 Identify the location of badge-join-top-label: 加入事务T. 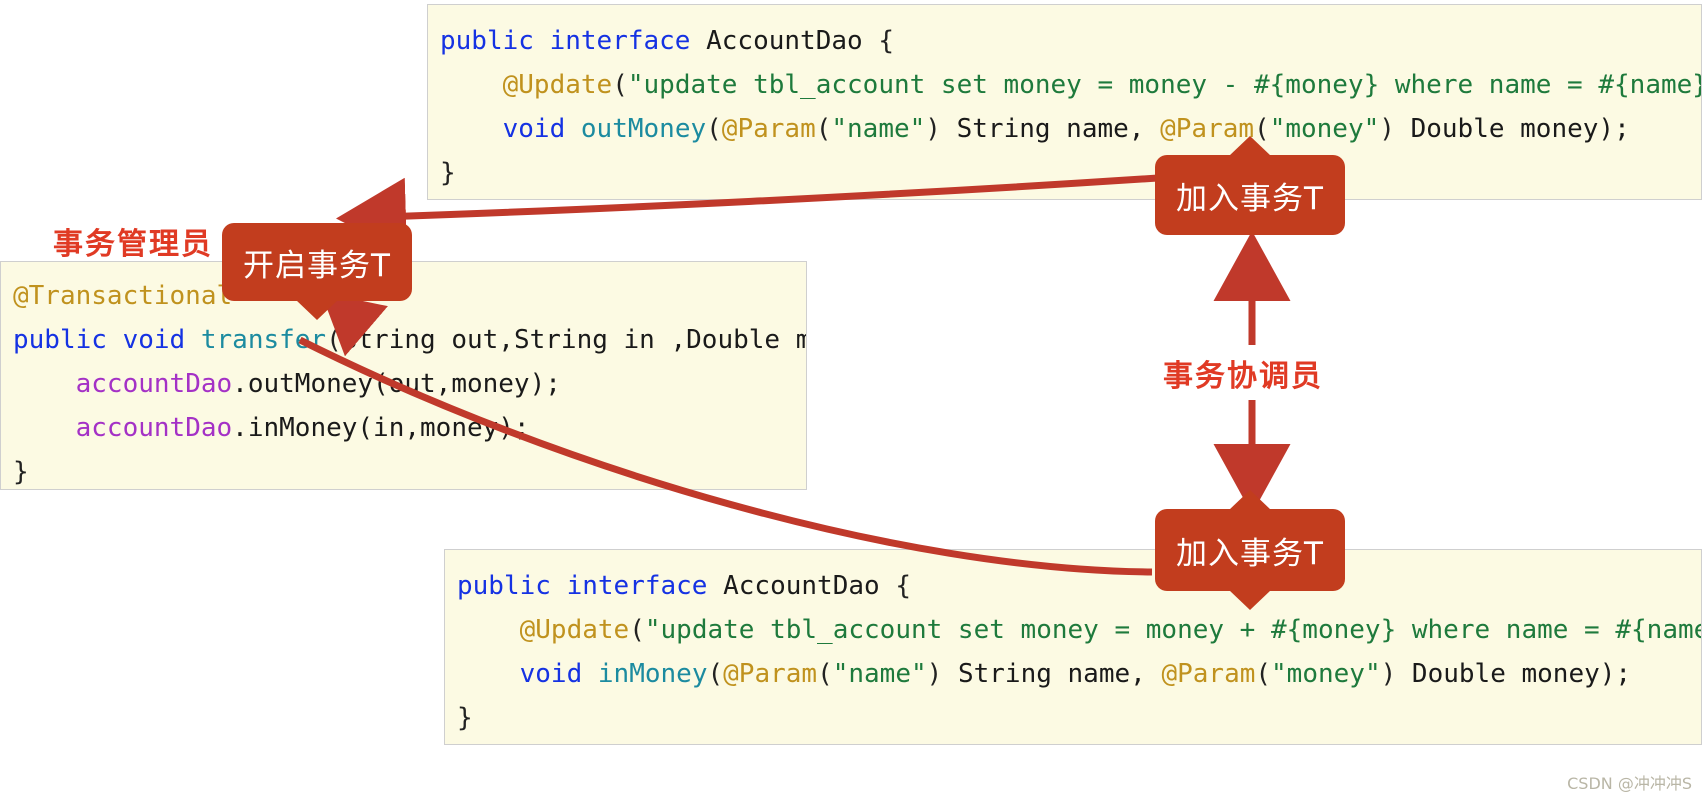
(1250, 198).